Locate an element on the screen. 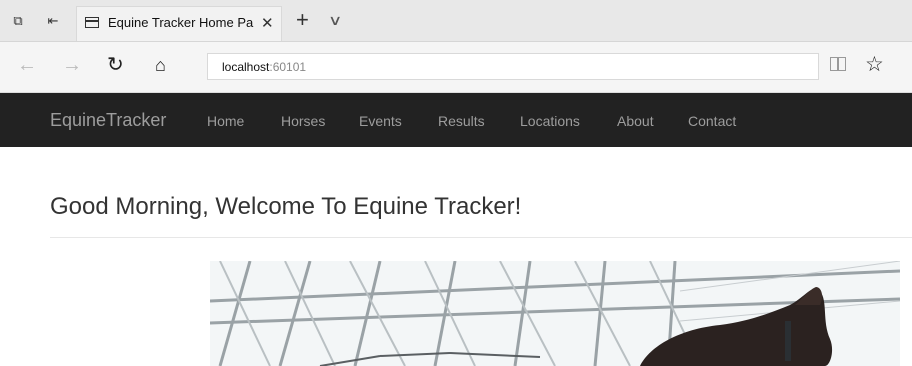 This screenshot has height=366, width=912. nav-about: About is located at coordinates (635, 121).